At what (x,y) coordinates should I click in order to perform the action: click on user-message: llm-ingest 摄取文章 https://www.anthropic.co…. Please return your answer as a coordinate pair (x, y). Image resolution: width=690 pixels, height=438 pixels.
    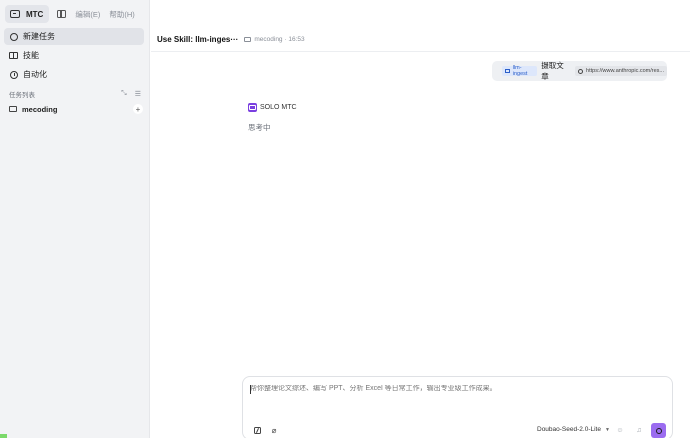
    Looking at the image, I should click on (579, 71).